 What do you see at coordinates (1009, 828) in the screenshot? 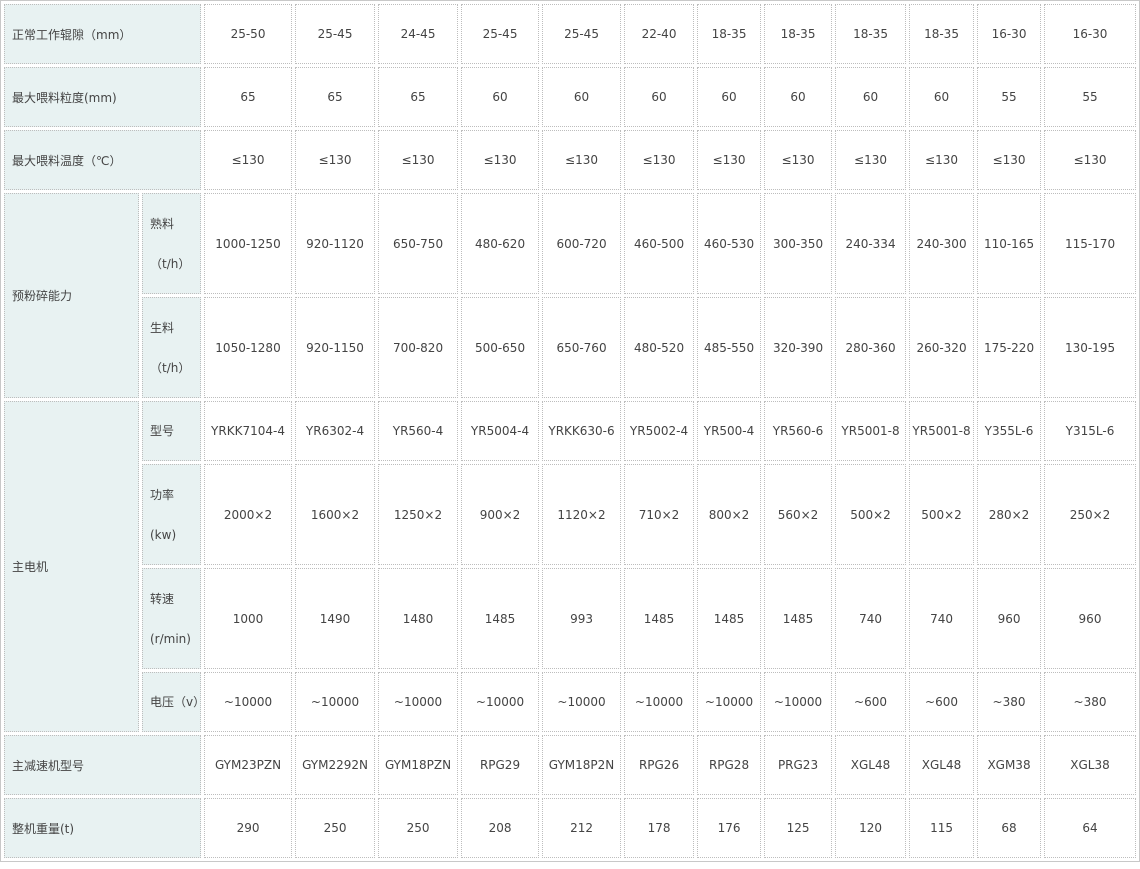
I see `value-cell: 68` at bounding box center [1009, 828].